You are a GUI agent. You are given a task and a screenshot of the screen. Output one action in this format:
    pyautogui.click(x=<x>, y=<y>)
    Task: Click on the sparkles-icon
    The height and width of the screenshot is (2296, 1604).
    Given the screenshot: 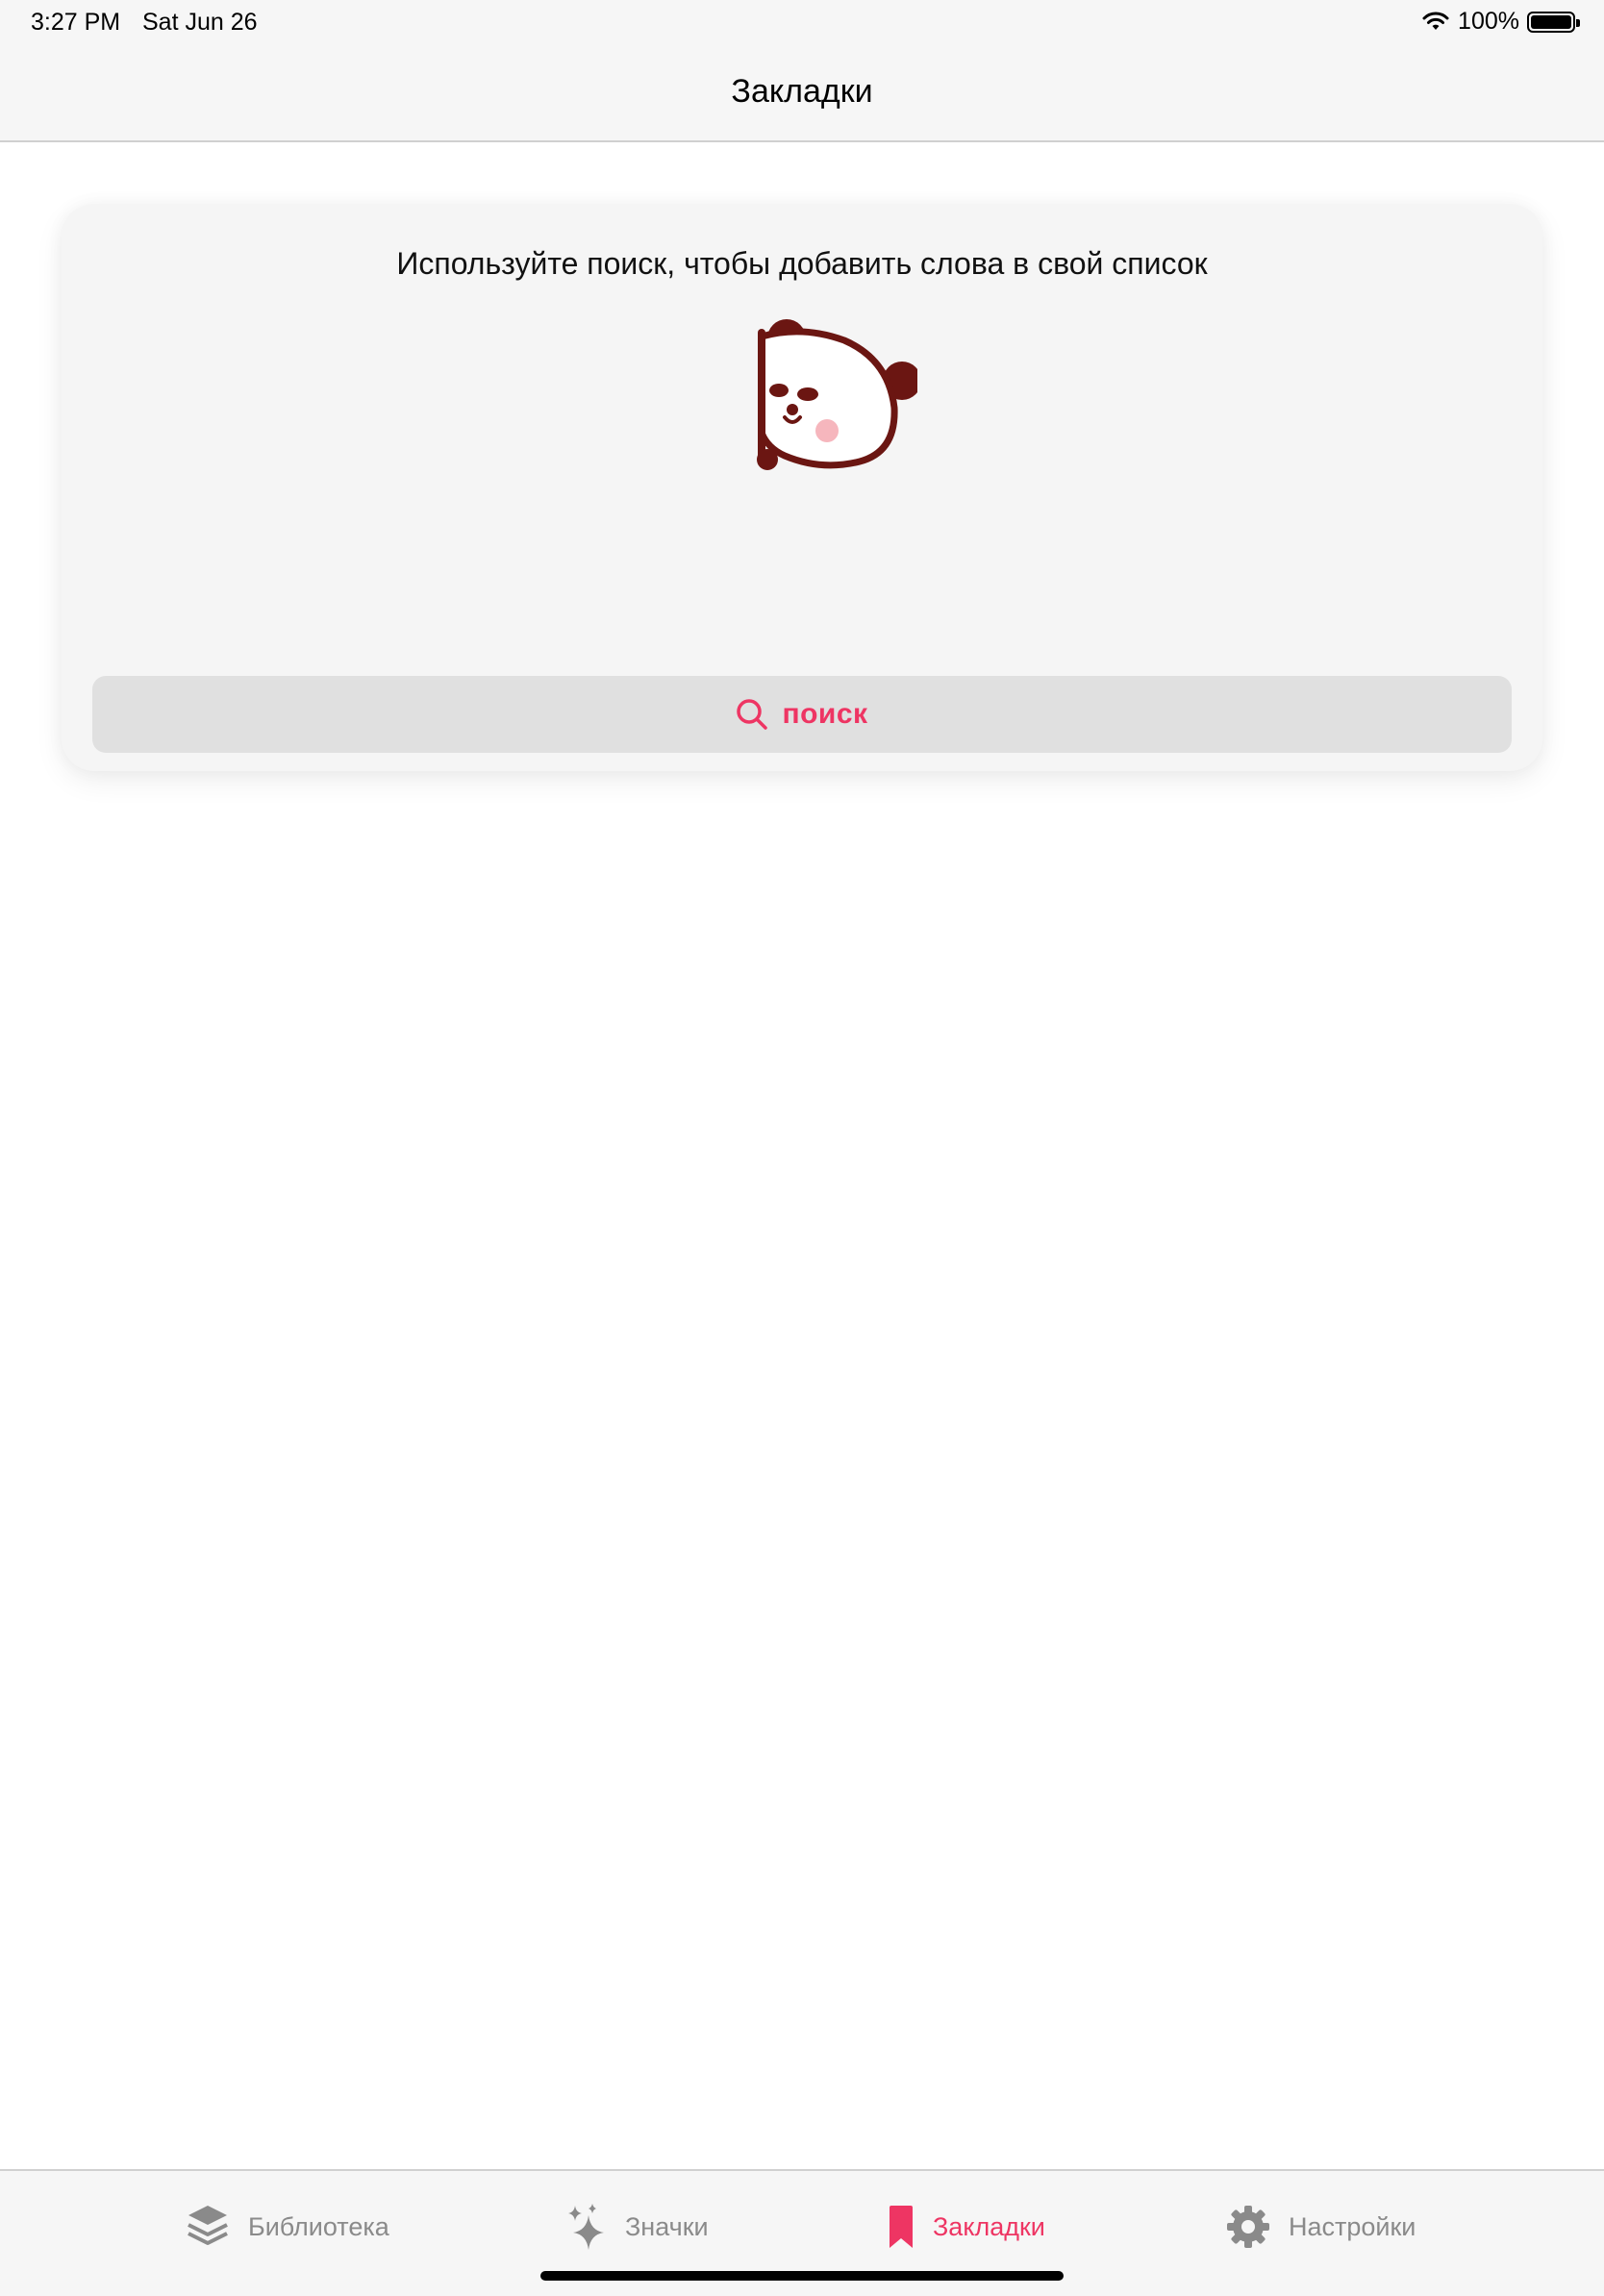 What is the action you would take?
    pyautogui.click(x=586, y=2227)
    